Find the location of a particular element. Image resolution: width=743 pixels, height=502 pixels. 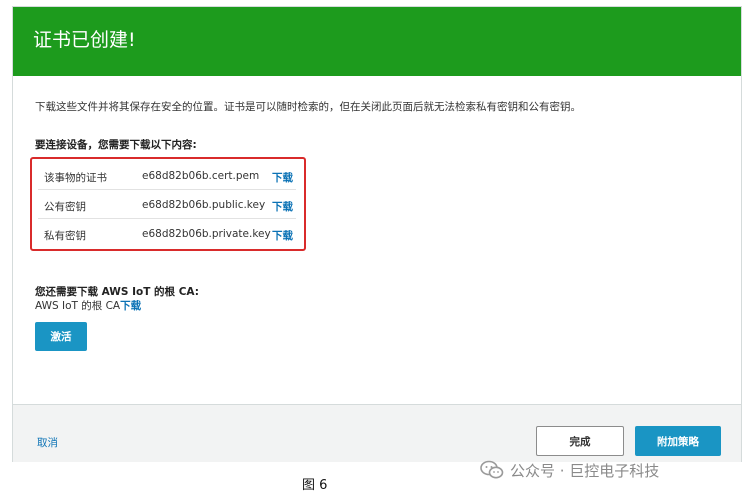

file-row-public-key: 公有密钥 e68d82b06b.public.key 下载 is located at coordinates (167, 204).